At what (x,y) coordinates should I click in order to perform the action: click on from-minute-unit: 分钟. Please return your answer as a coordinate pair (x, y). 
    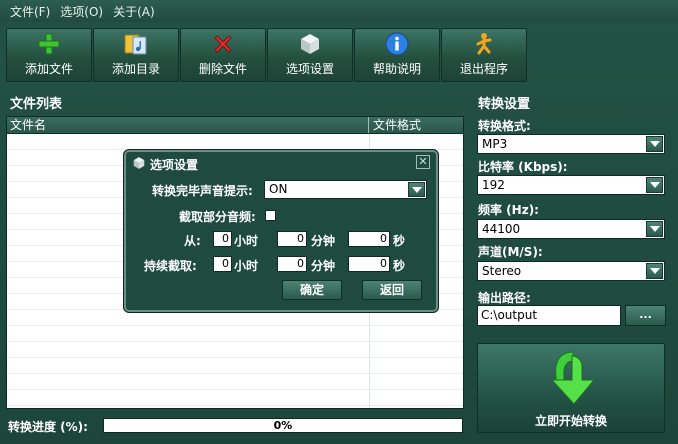
    Looking at the image, I should click on (323, 241).